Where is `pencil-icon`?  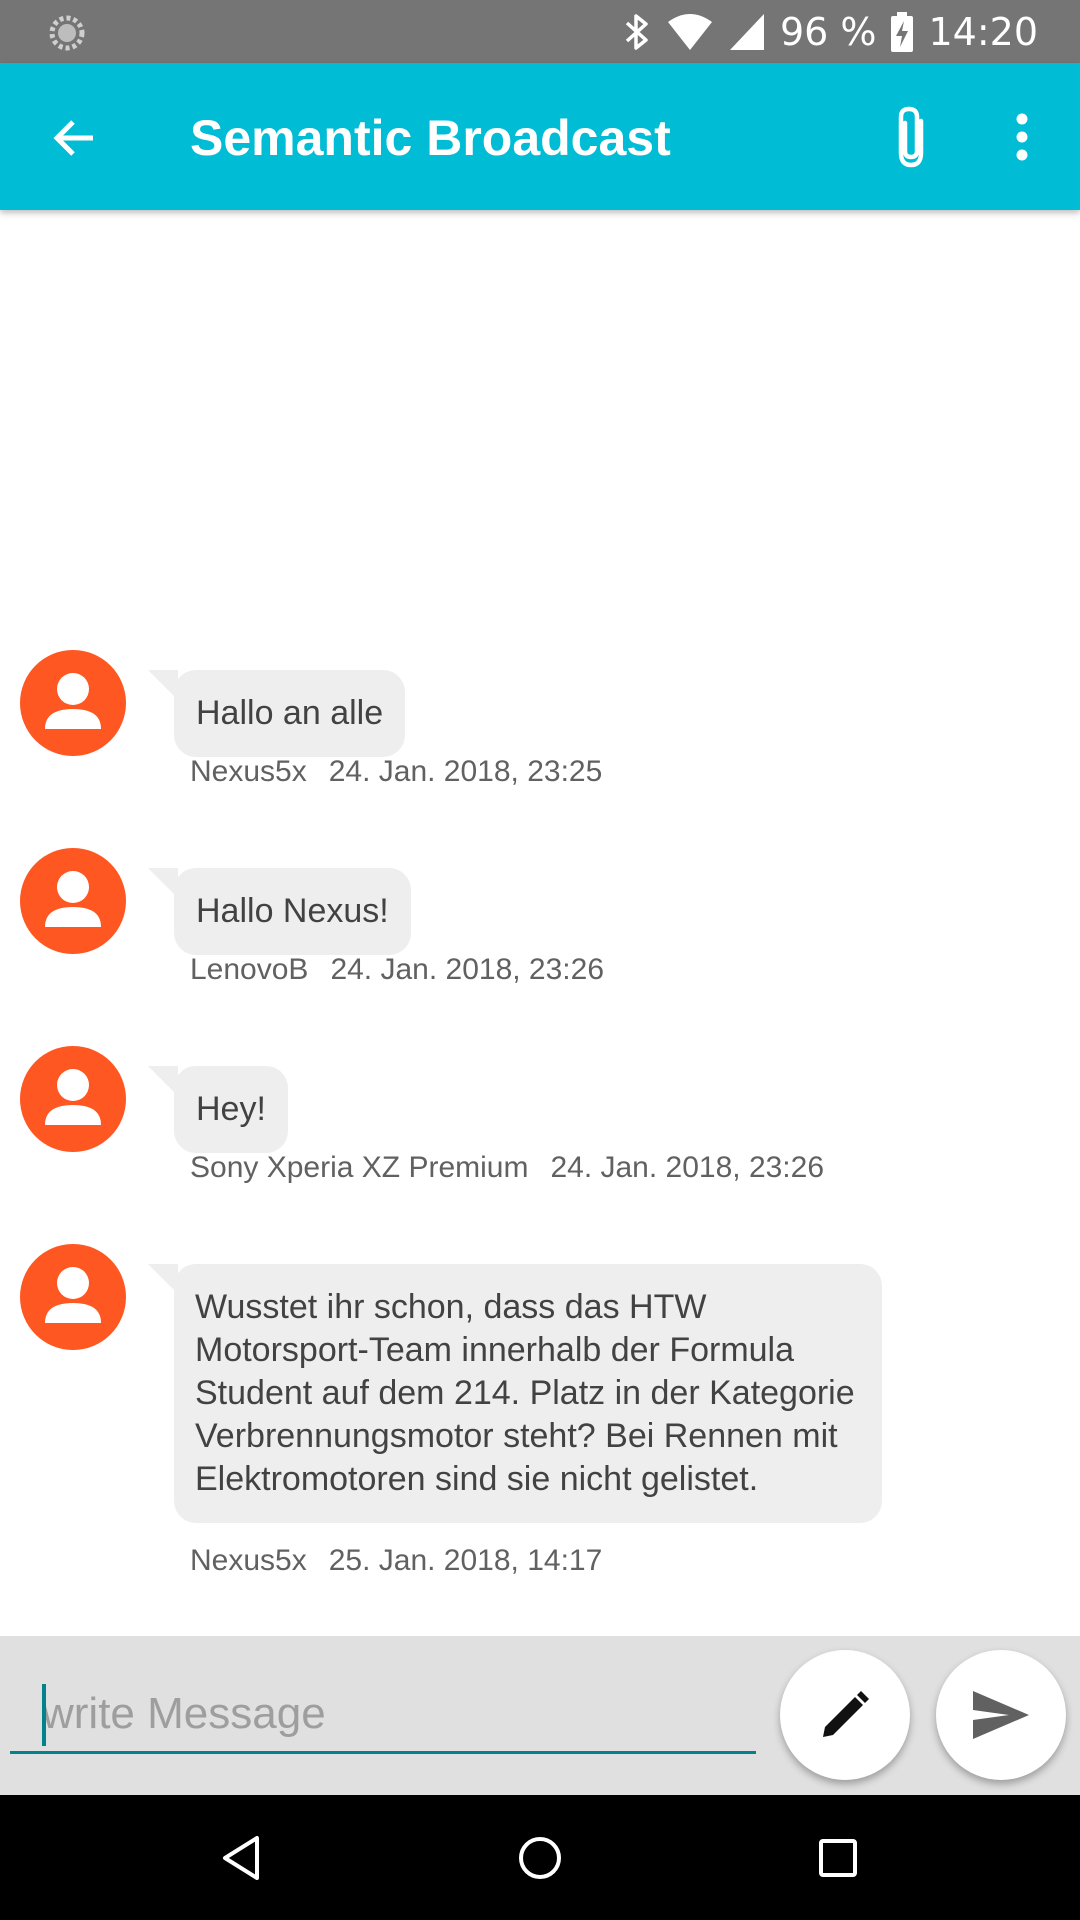 pencil-icon is located at coordinates (846, 1714).